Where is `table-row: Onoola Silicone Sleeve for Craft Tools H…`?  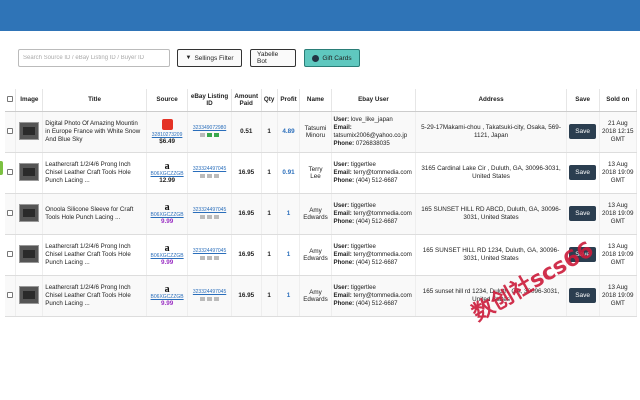
table-row: Onoola Silicone Sleeve for Craft Tools H… is located at coordinates (321, 214).